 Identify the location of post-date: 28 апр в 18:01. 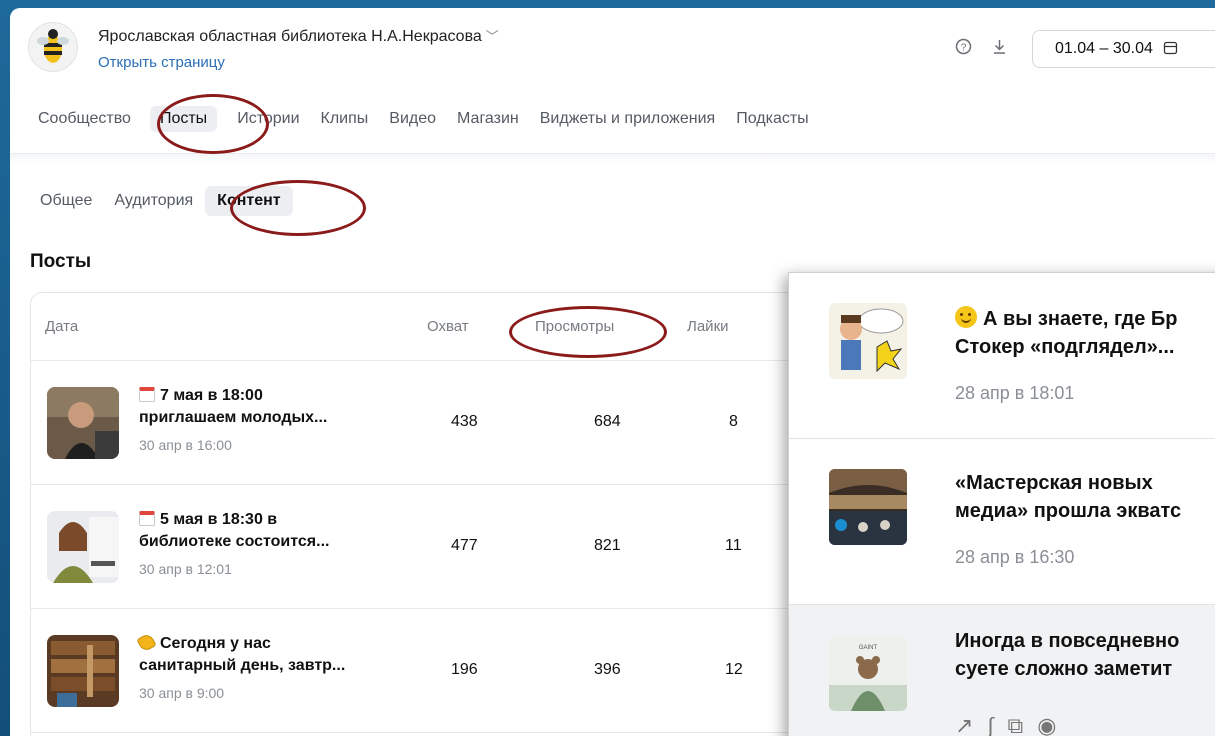
(1015, 393).